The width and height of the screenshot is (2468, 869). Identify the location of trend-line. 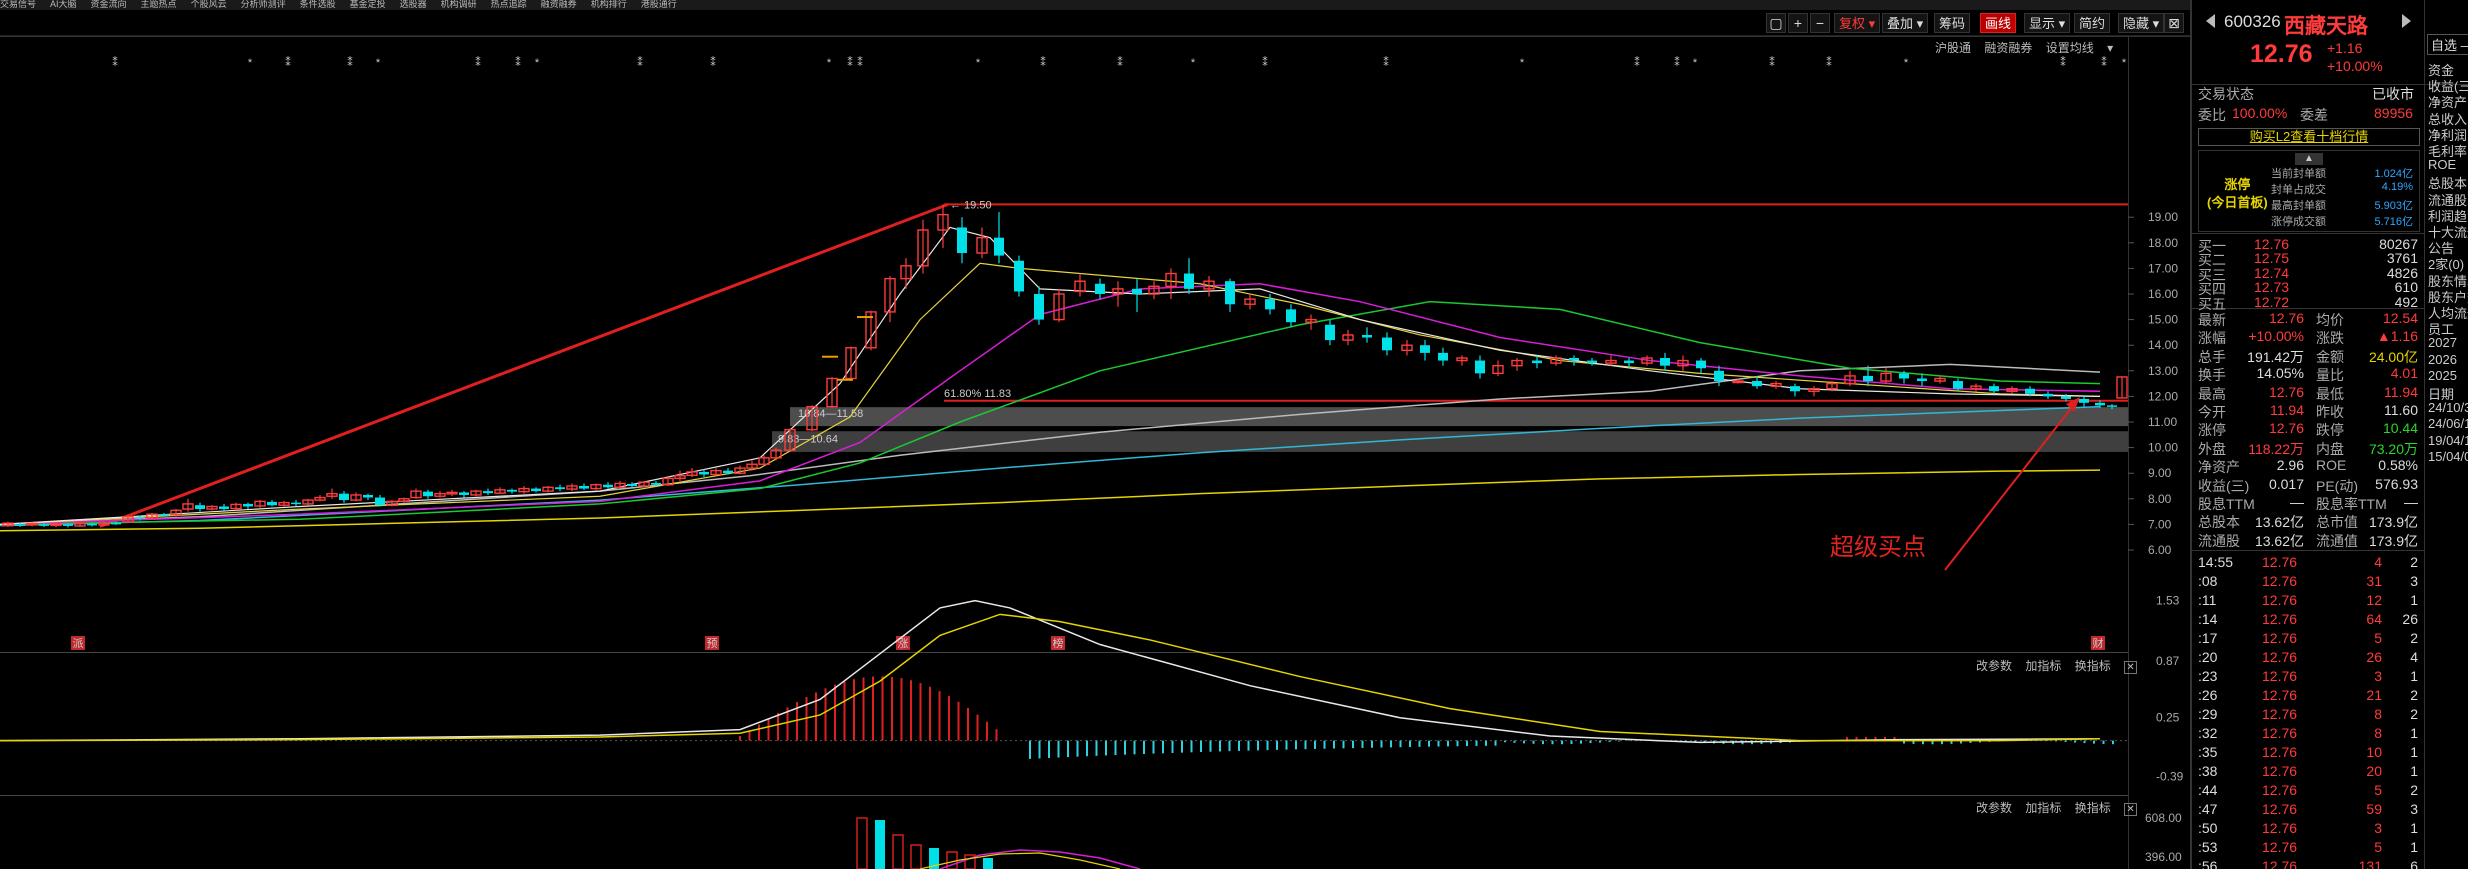
(524, 365).